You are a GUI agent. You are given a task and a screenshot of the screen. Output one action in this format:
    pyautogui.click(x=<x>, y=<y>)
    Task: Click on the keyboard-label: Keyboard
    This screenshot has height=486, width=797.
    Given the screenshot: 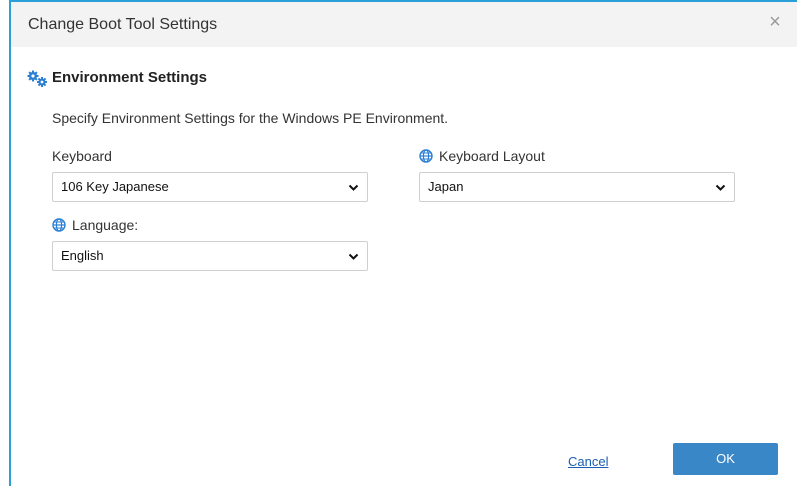 What is the action you would take?
    pyautogui.click(x=82, y=156)
    